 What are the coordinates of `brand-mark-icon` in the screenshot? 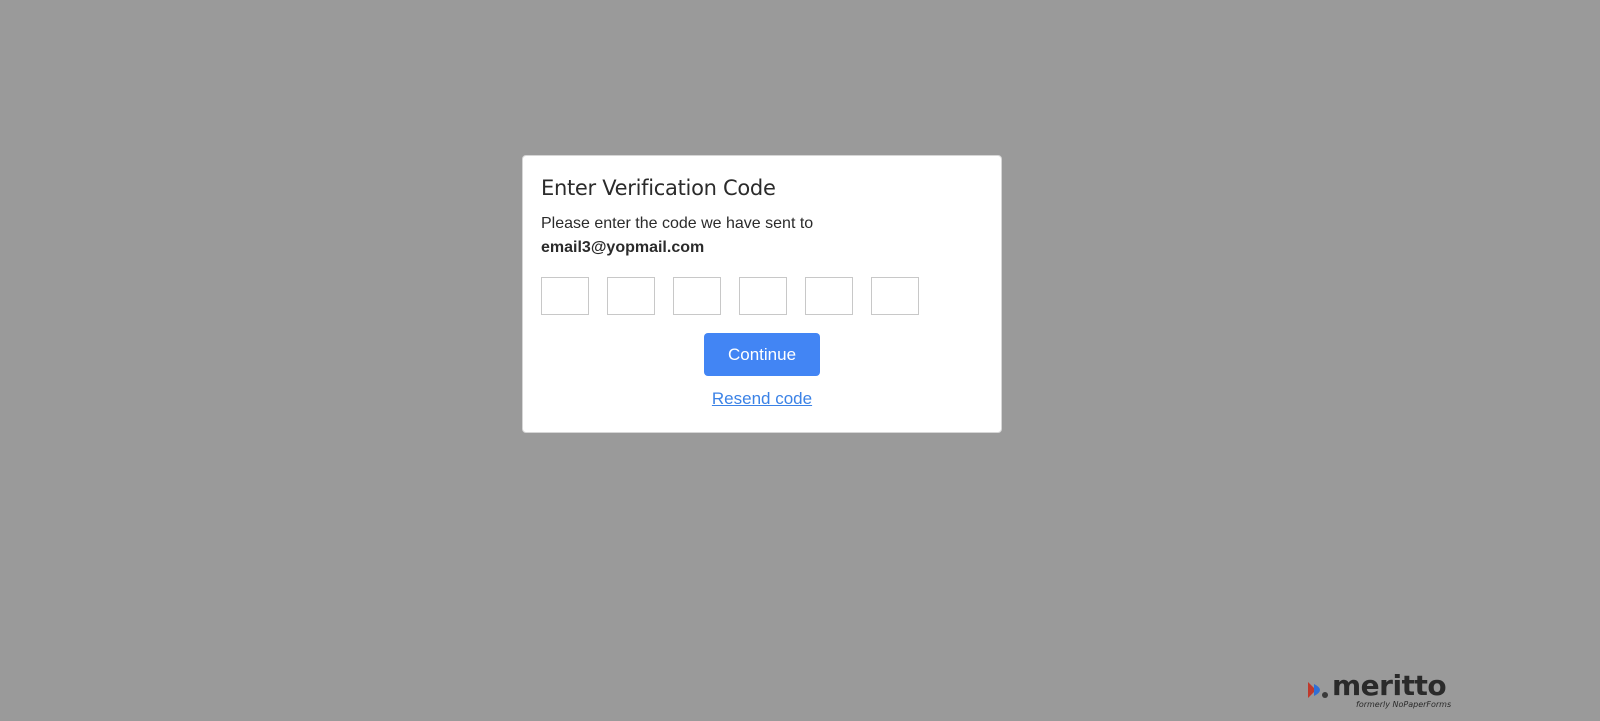 It's located at (1318, 690).